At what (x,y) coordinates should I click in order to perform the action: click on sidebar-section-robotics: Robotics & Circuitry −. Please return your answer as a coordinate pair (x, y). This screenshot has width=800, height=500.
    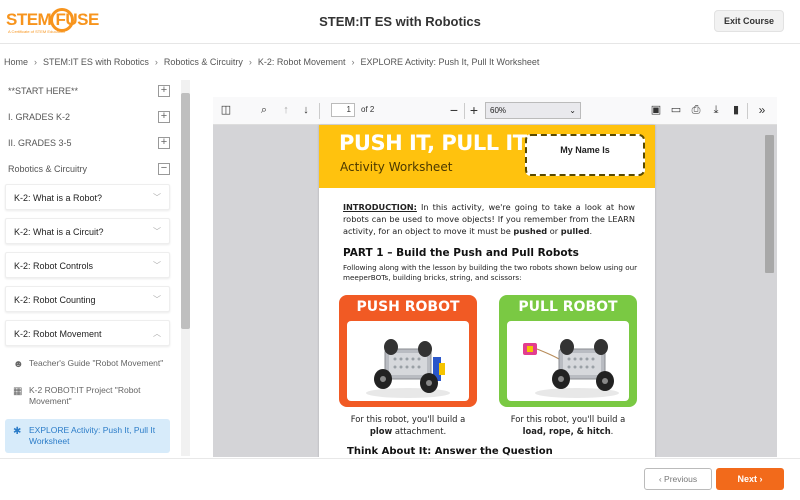
    Looking at the image, I should click on (90, 171).